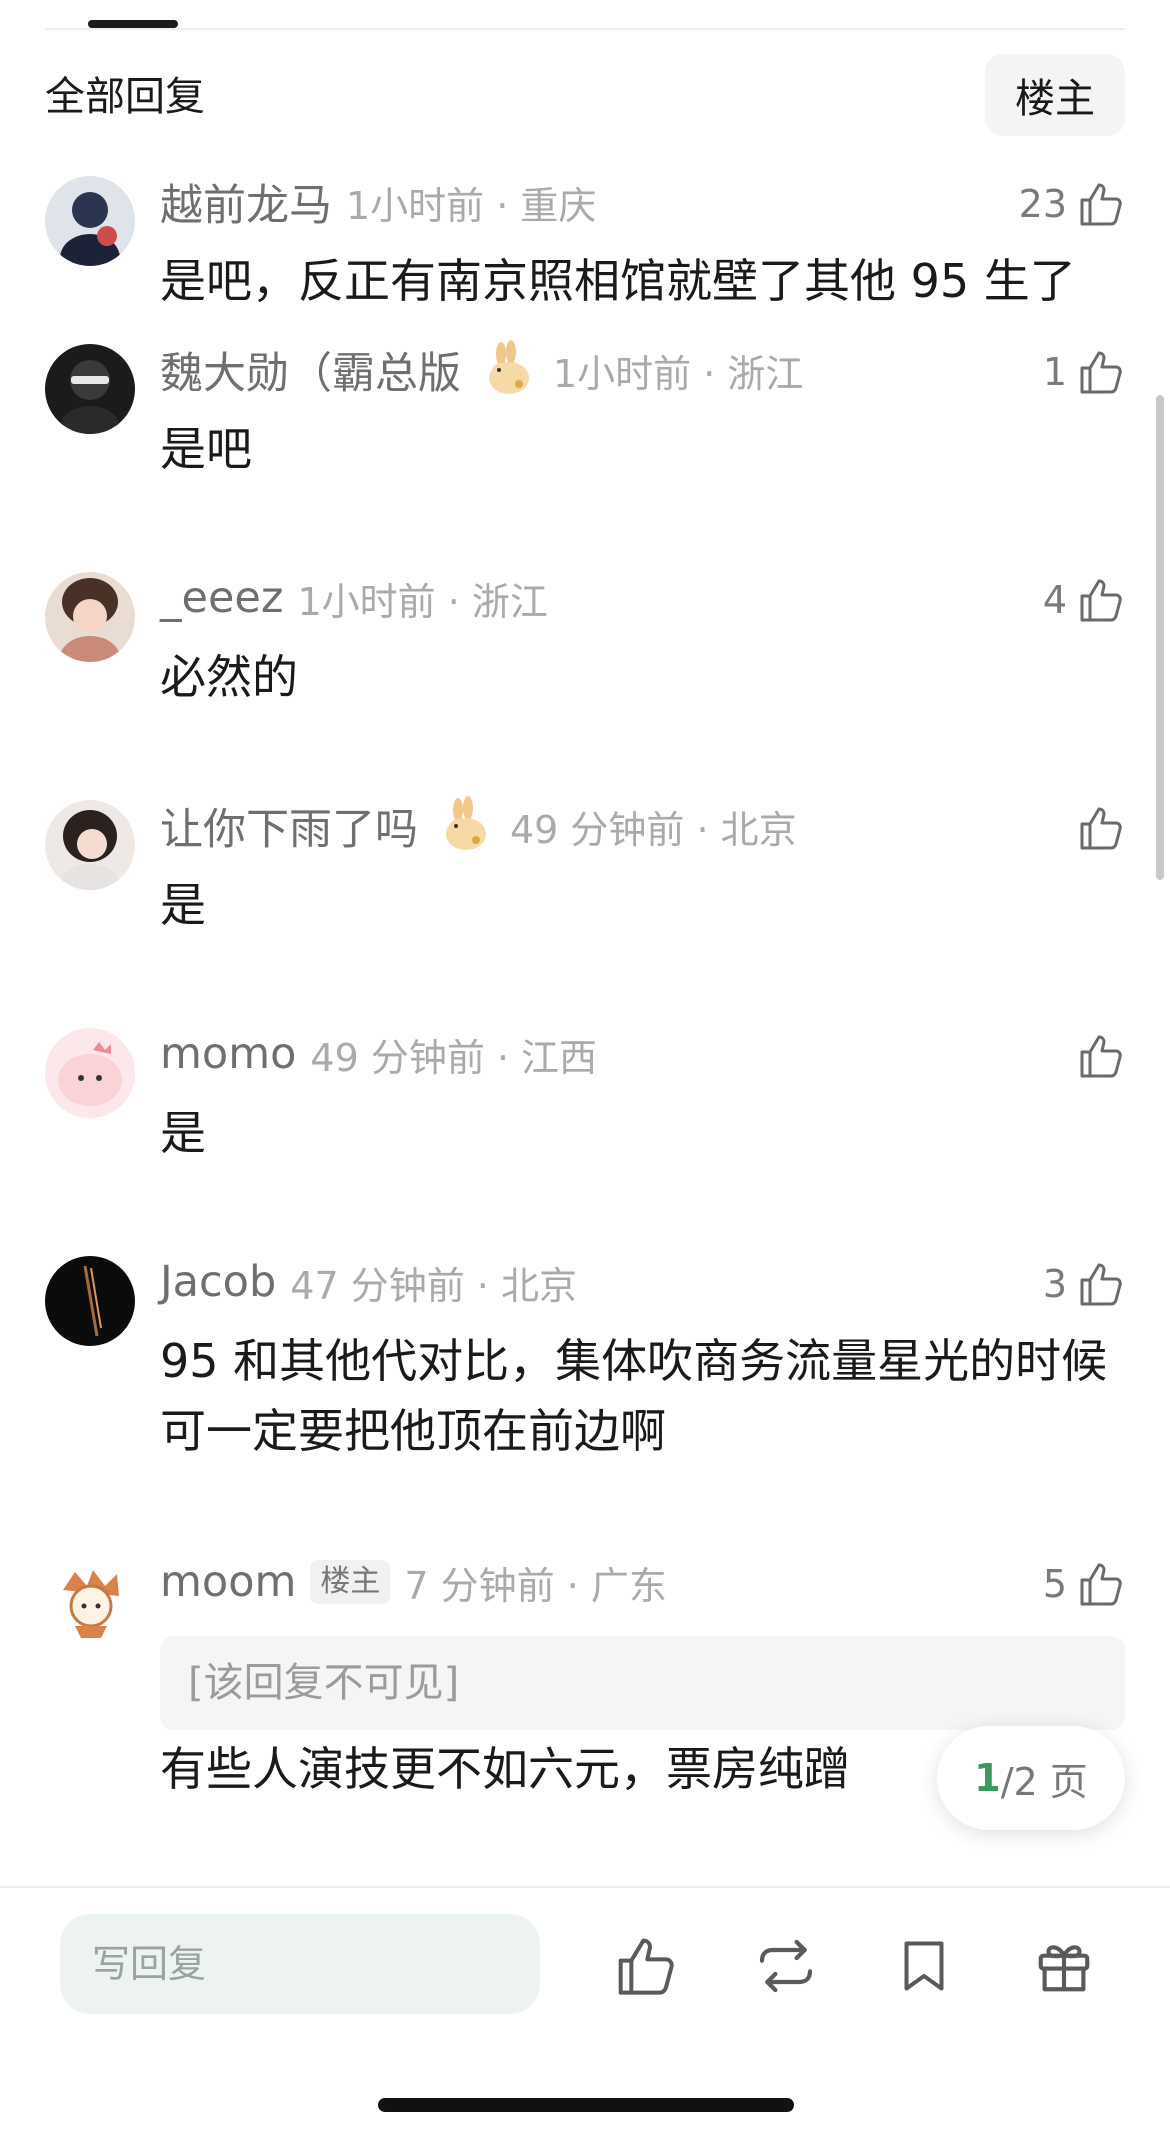 This screenshot has height=2137, width=1170. Describe the element at coordinates (634, 1396) in the screenshot. I see `comment-text: 95 和其他代对比，集体吹商务流量星光的时候可一定要把他顶在前边啊` at that location.